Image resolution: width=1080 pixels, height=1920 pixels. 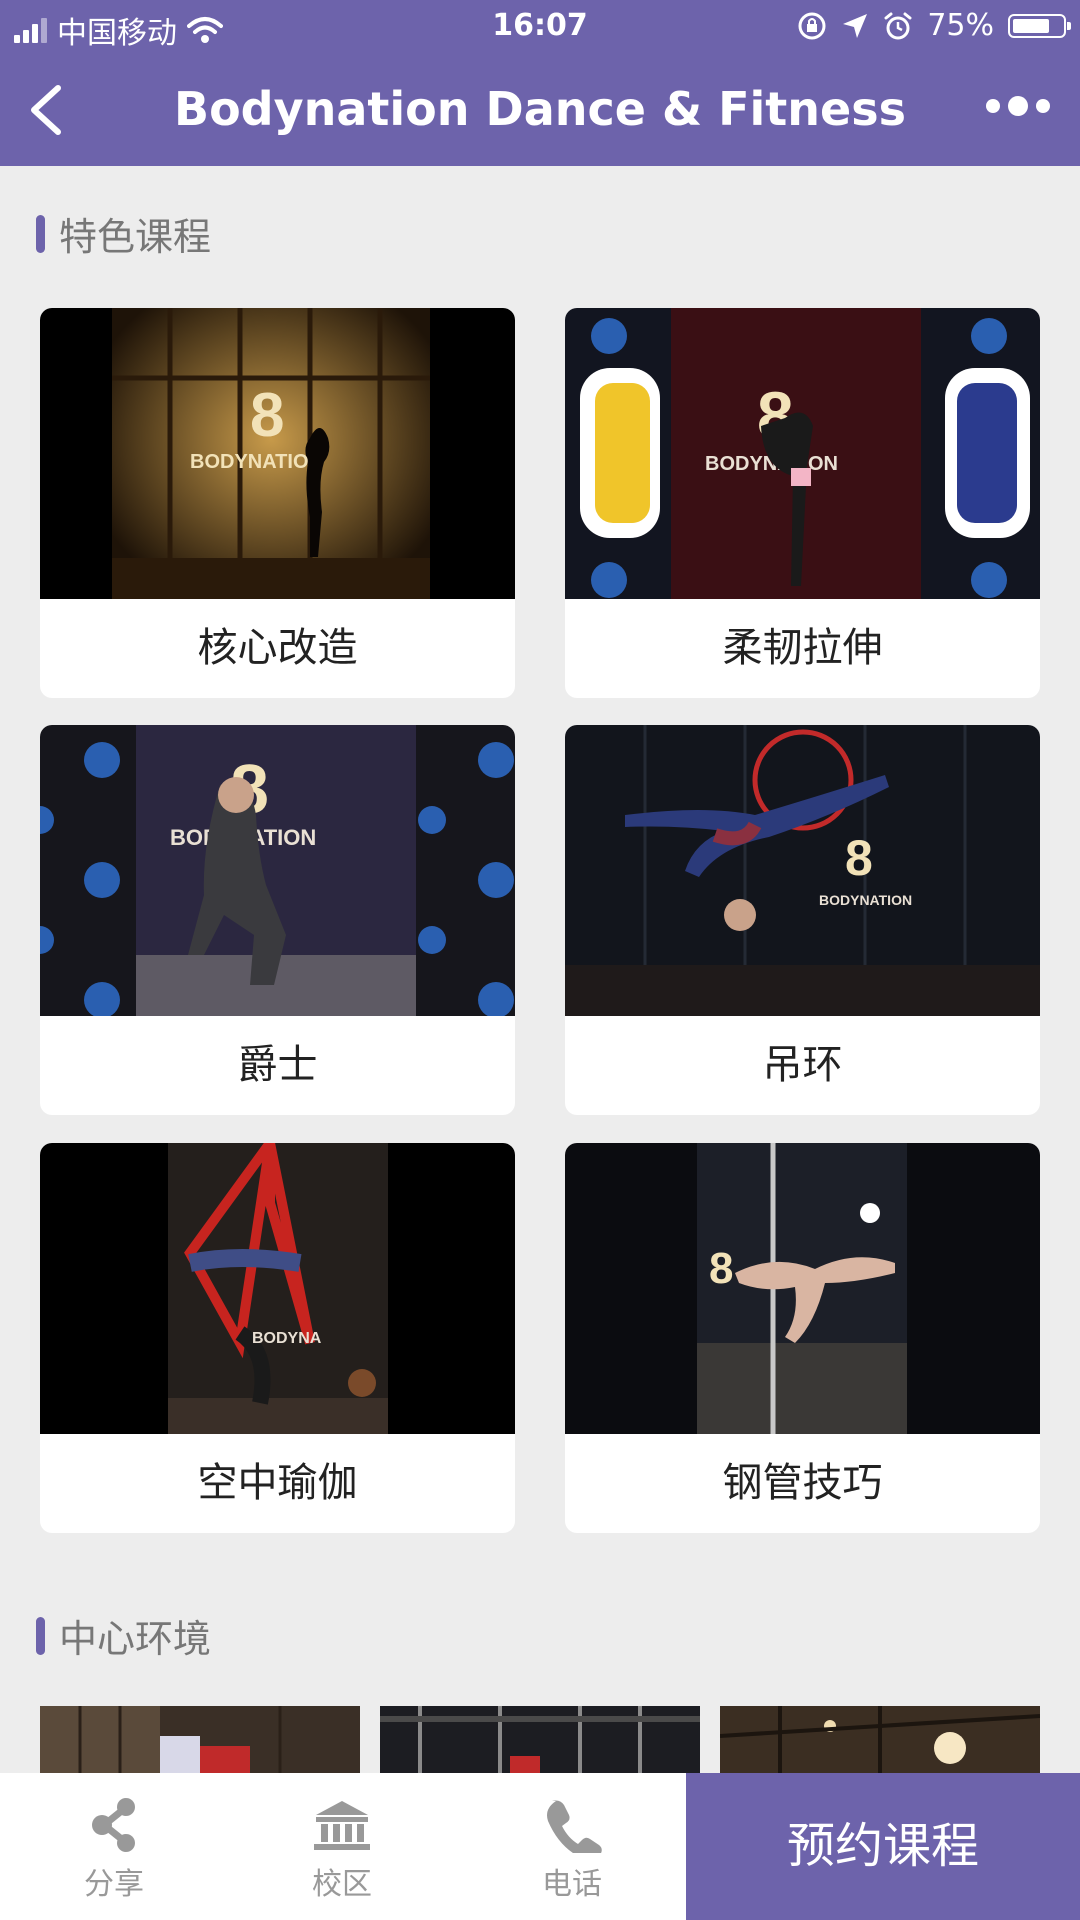 I want to click on section-title: 中心环境, so click(x=135, y=1639).